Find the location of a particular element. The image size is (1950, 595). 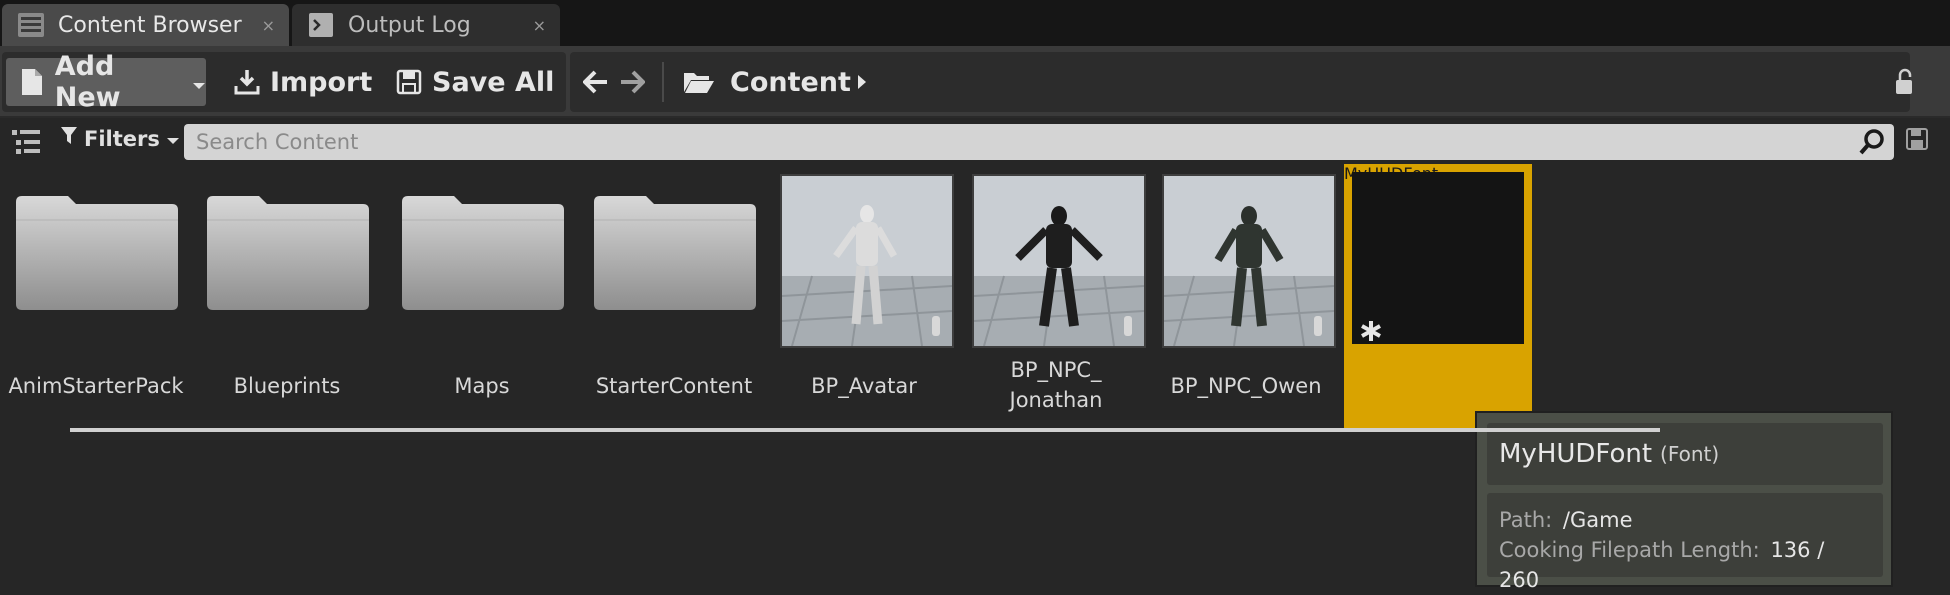

new-file-icon is located at coordinates (32, 82).